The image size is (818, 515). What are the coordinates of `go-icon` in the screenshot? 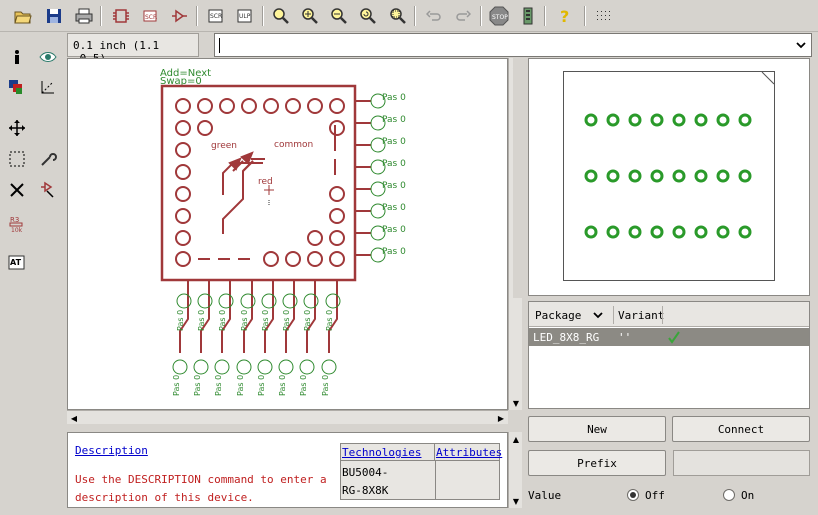 It's located at (528, 16).